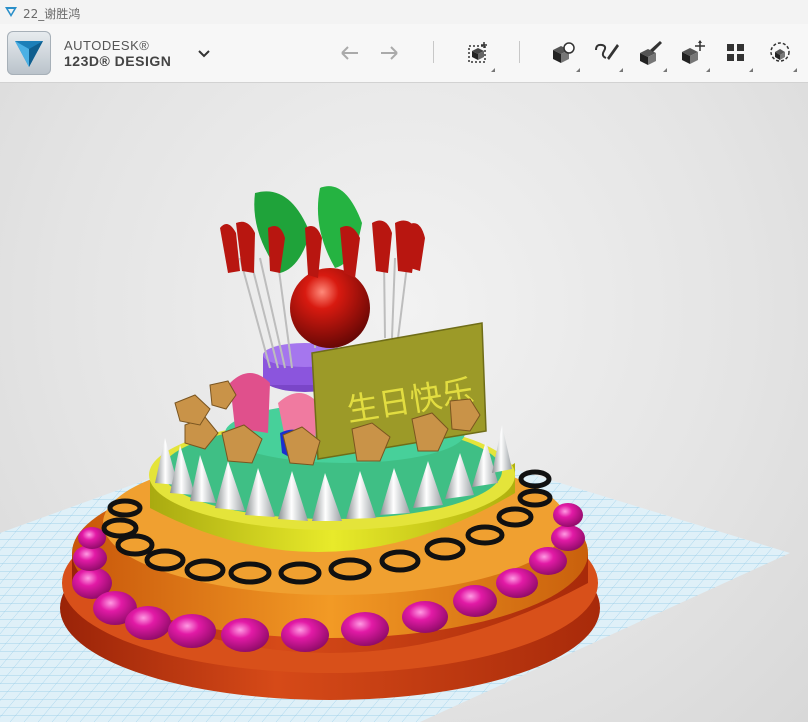 The width and height of the screenshot is (808, 722). Describe the element at coordinates (118, 61) in the screenshot. I see `brand-product: 123D® DESIGN` at that location.